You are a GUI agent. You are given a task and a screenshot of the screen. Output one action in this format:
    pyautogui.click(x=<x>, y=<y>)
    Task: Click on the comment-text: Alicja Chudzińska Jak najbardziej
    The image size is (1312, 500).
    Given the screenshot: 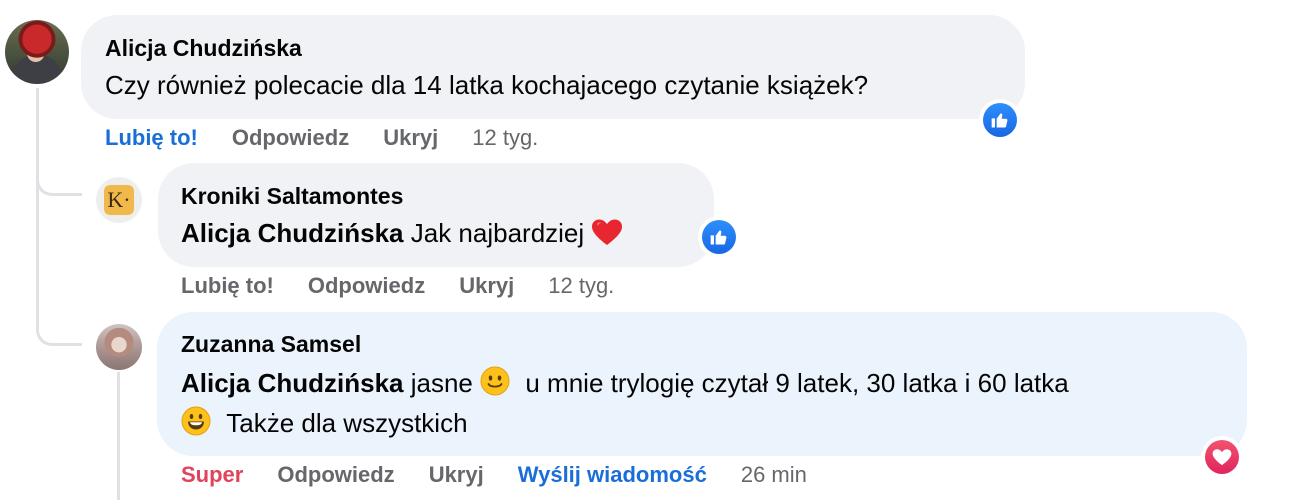 What is the action you would take?
    pyautogui.click(x=402, y=233)
    